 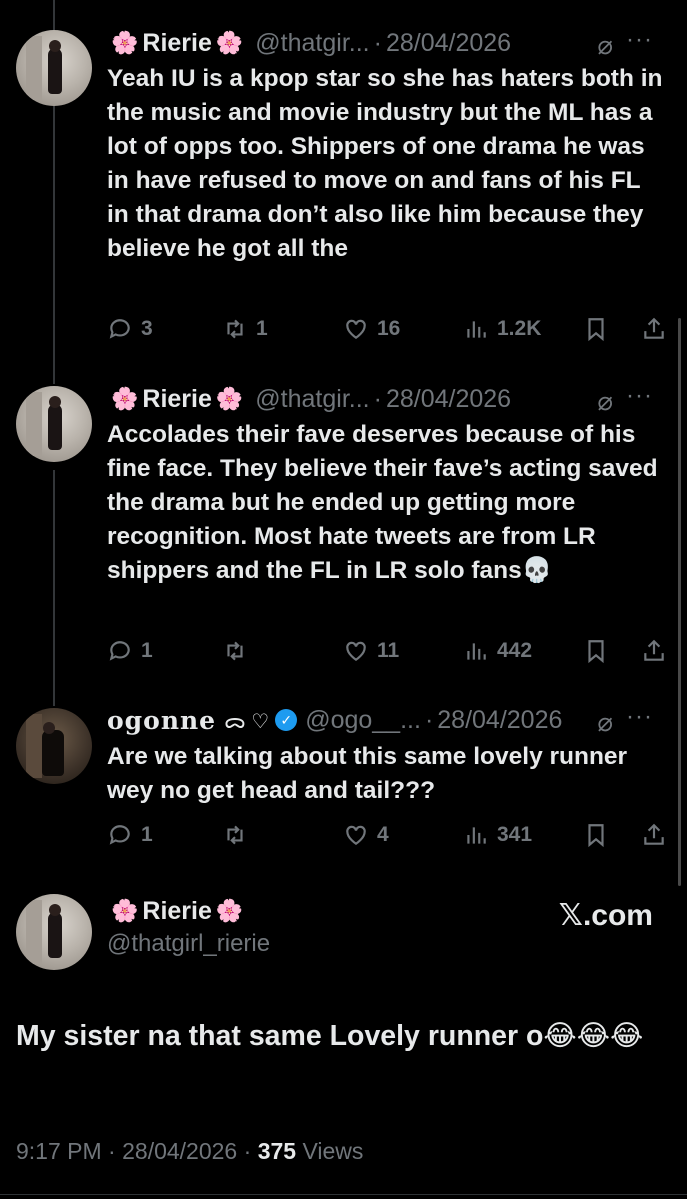 I want to click on verified-badge-icon: ✓, so click(x=286, y=720).